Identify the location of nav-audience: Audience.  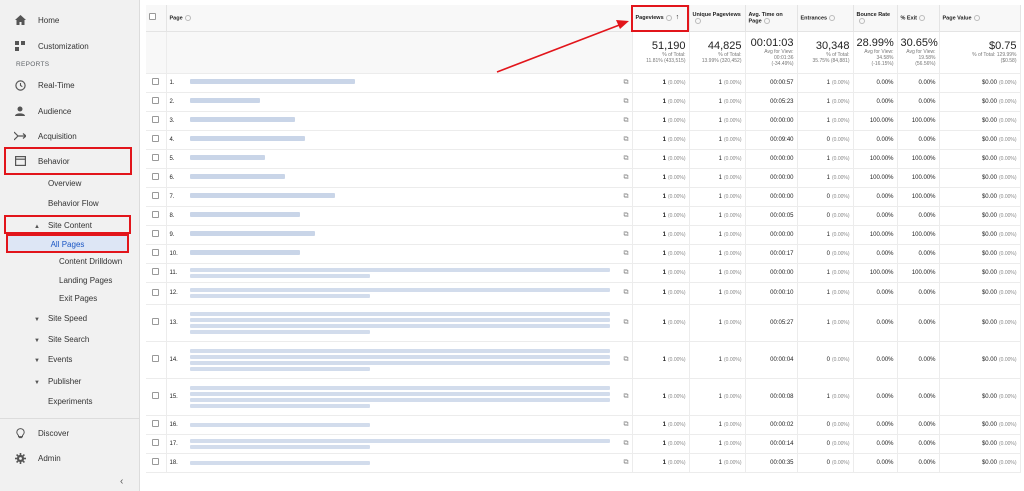
(70, 111).